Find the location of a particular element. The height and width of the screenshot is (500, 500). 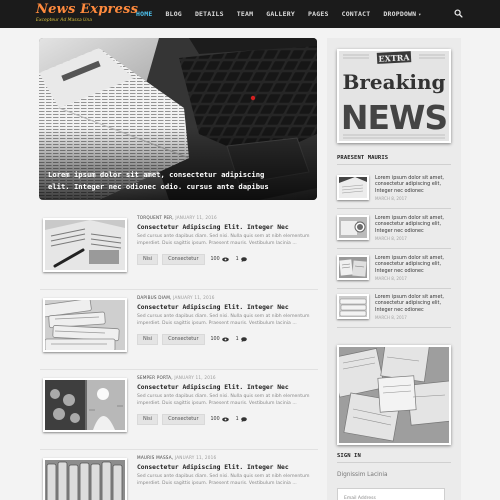

post-meta: TORQUENT PER, JANUARY 11, 2016 is located at coordinates (227, 217).